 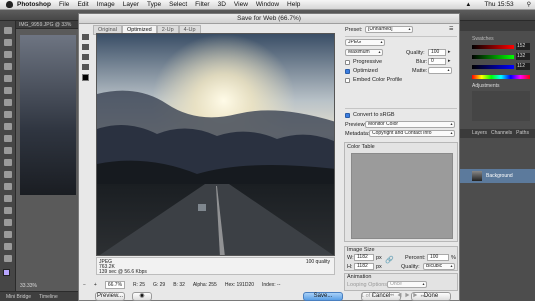 I want to click on menu-file: File, so click(x=64, y=4).